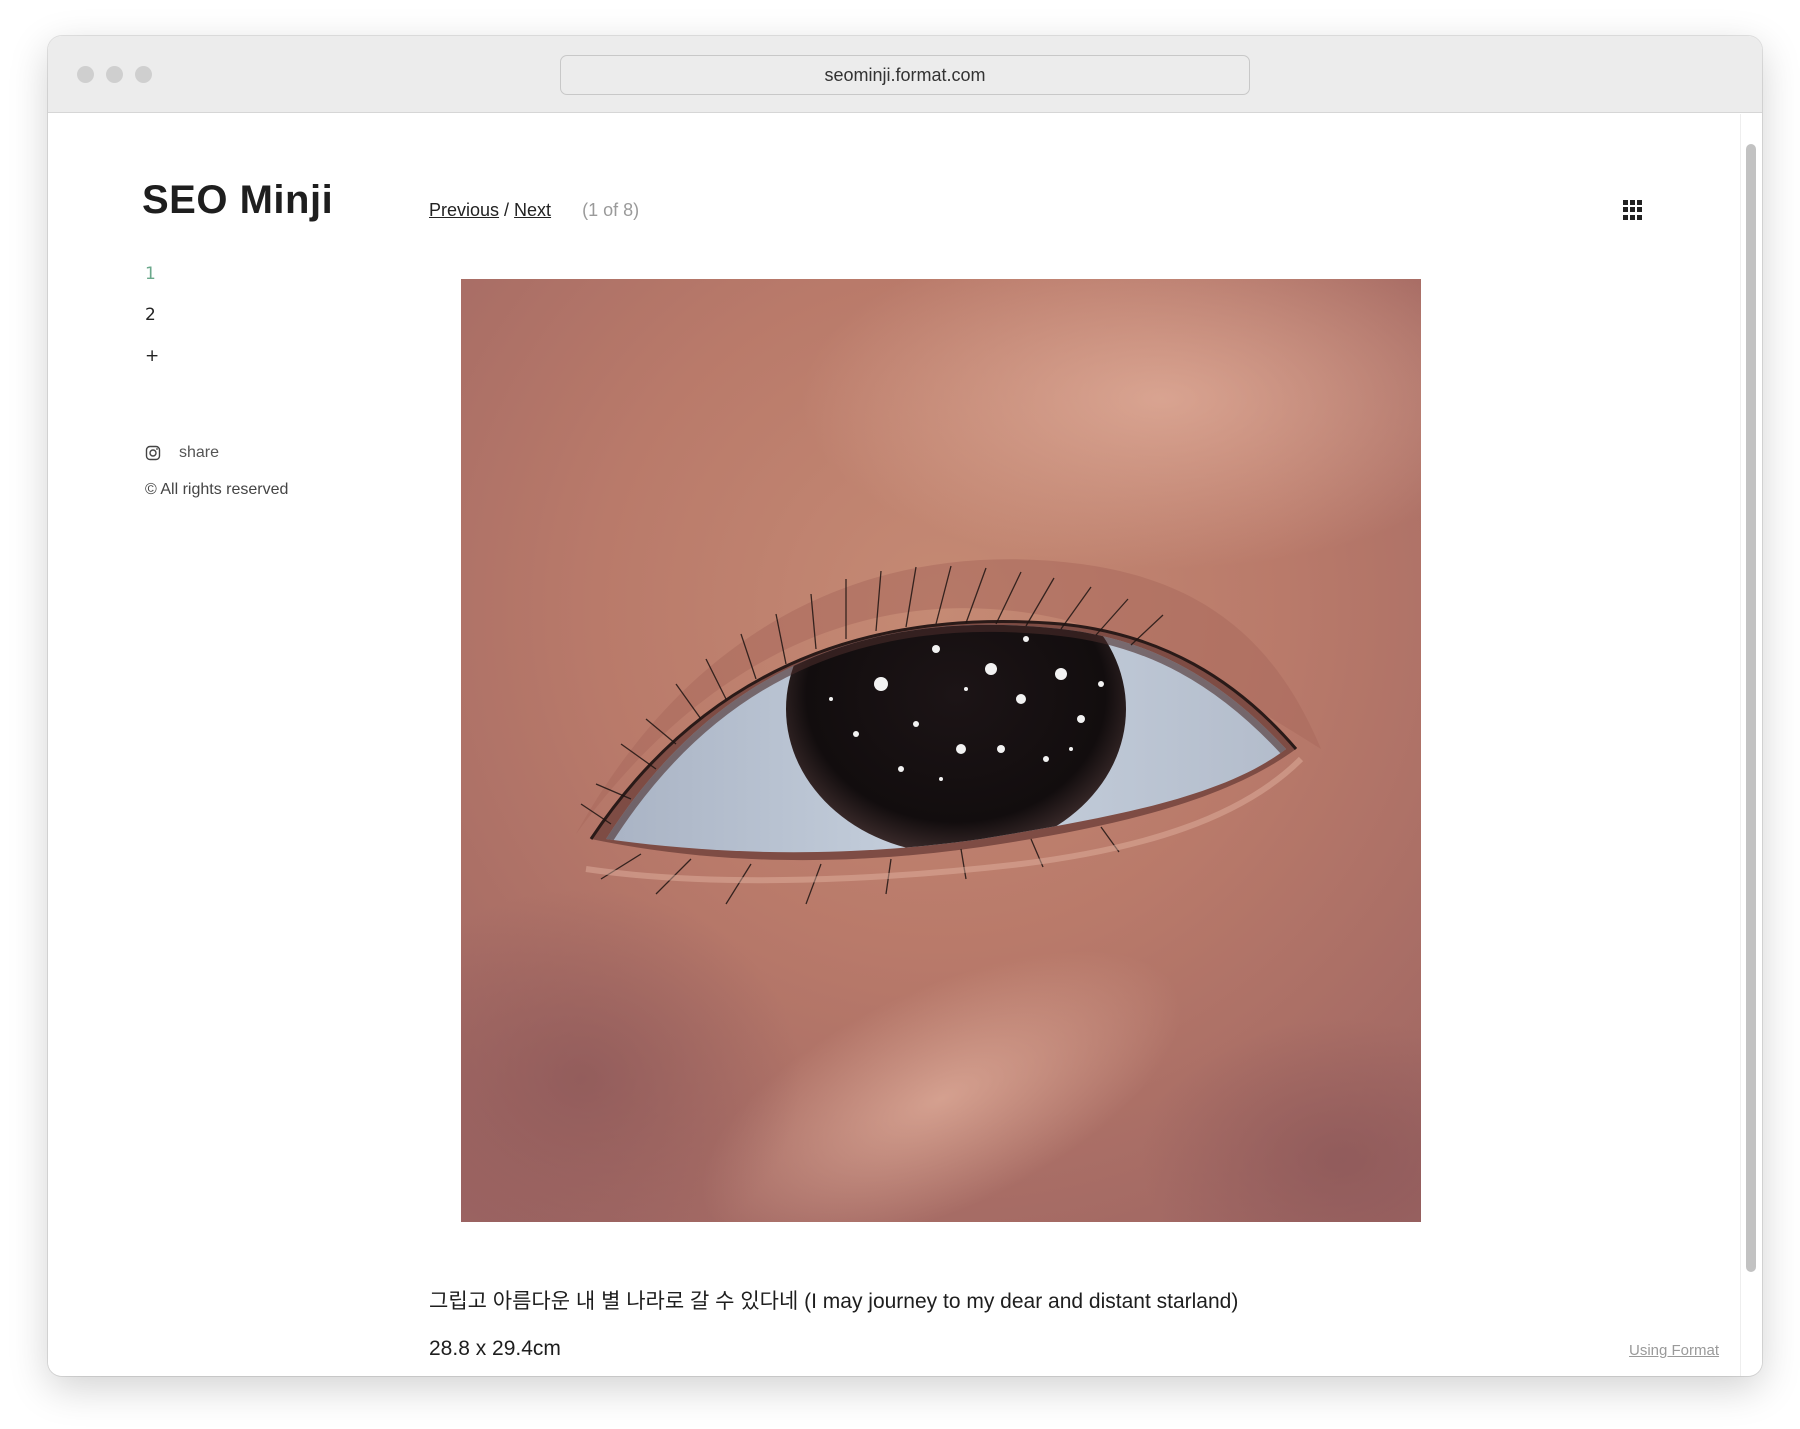 This screenshot has height=1429, width=1800. Describe the element at coordinates (217, 489) in the screenshot. I see `copyright-notice: © All rights reserved` at that location.